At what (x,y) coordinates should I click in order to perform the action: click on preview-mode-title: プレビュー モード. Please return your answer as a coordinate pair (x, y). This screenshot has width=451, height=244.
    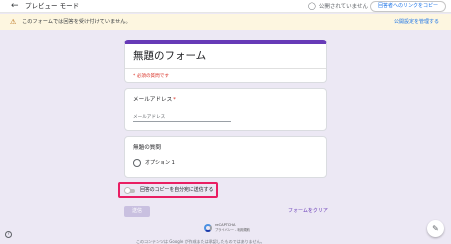
    Looking at the image, I should click on (52, 6).